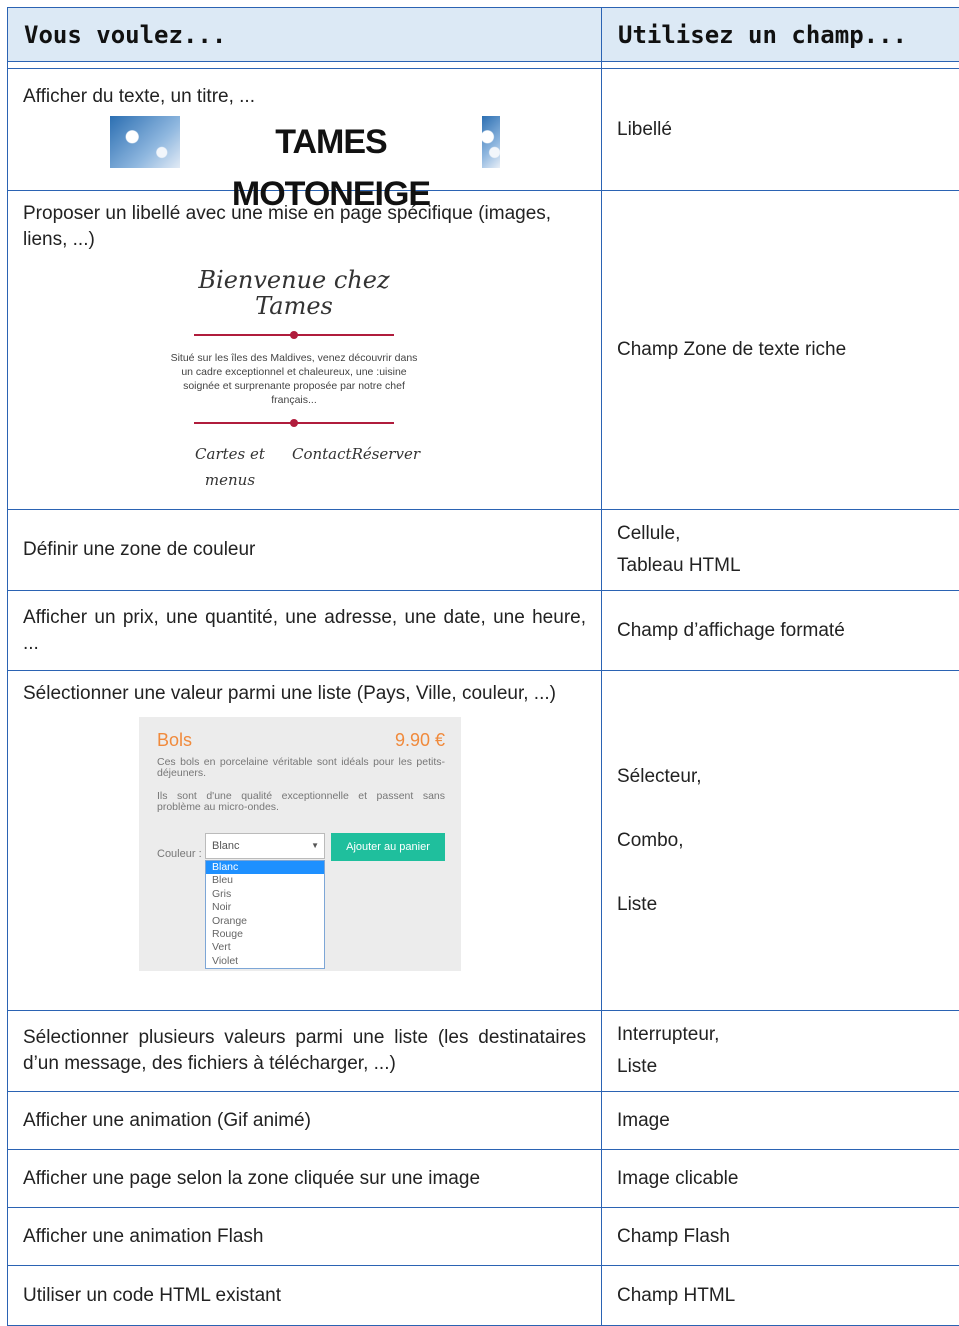 This screenshot has height=1326, width=959. I want to click on field-name: Sélecteur,, so click(788, 777).